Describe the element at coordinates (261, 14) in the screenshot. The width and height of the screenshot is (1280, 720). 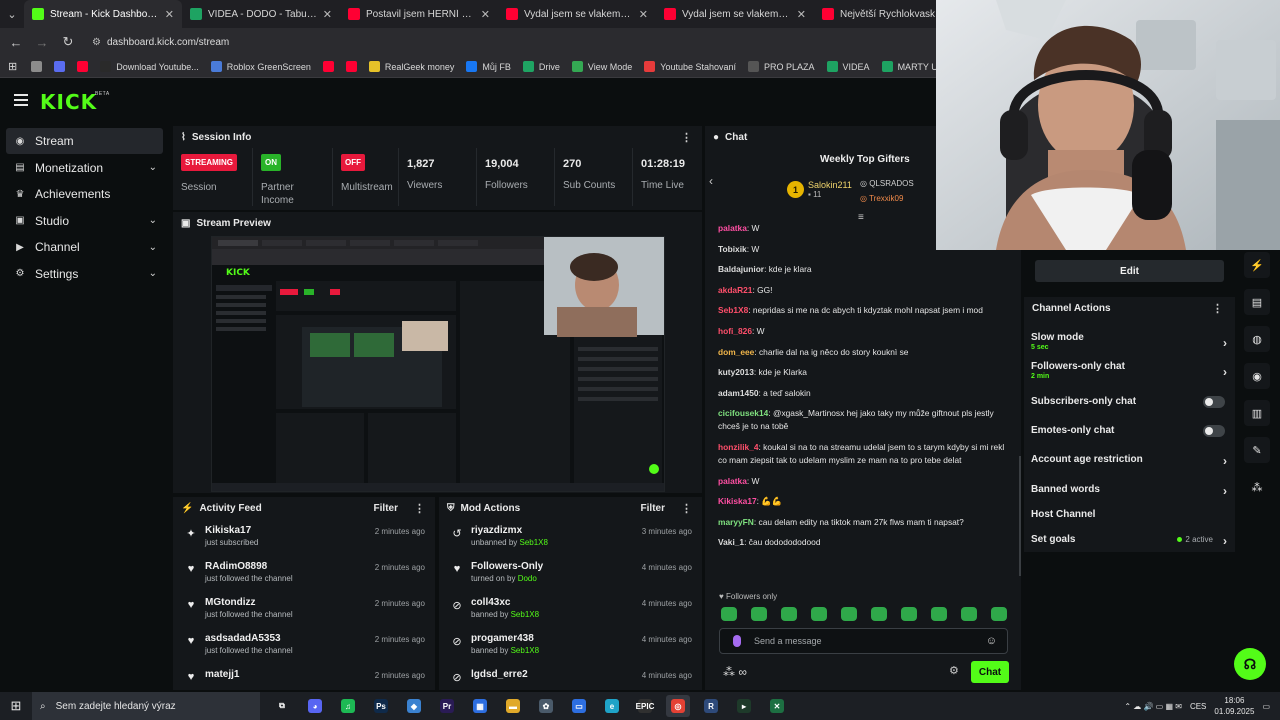
I see `browser-tab: VIDEA - DODO - Tabulky Googl ✕` at that location.